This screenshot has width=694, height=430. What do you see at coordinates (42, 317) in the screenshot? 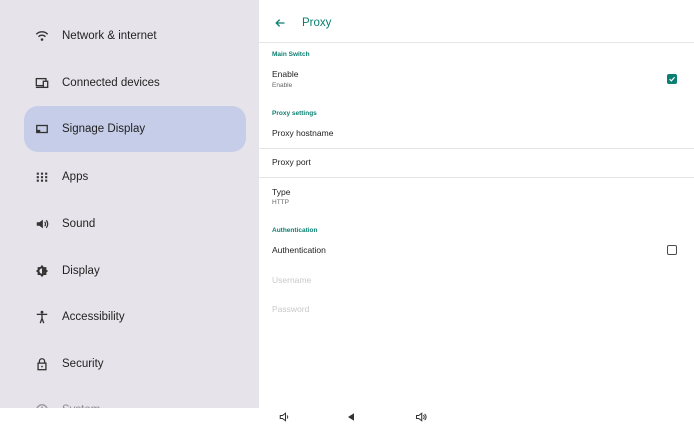
I see `accessibility-icon` at bounding box center [42, 317].